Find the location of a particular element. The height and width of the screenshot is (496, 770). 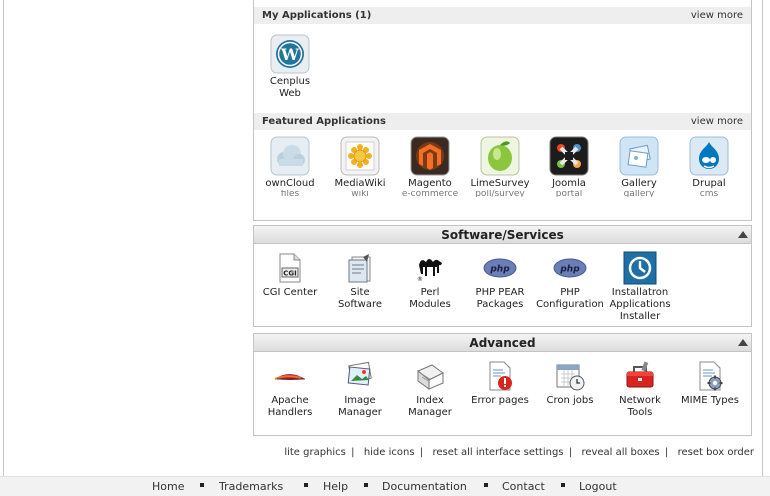

php-icon: php is located at coordinates (570, 268).